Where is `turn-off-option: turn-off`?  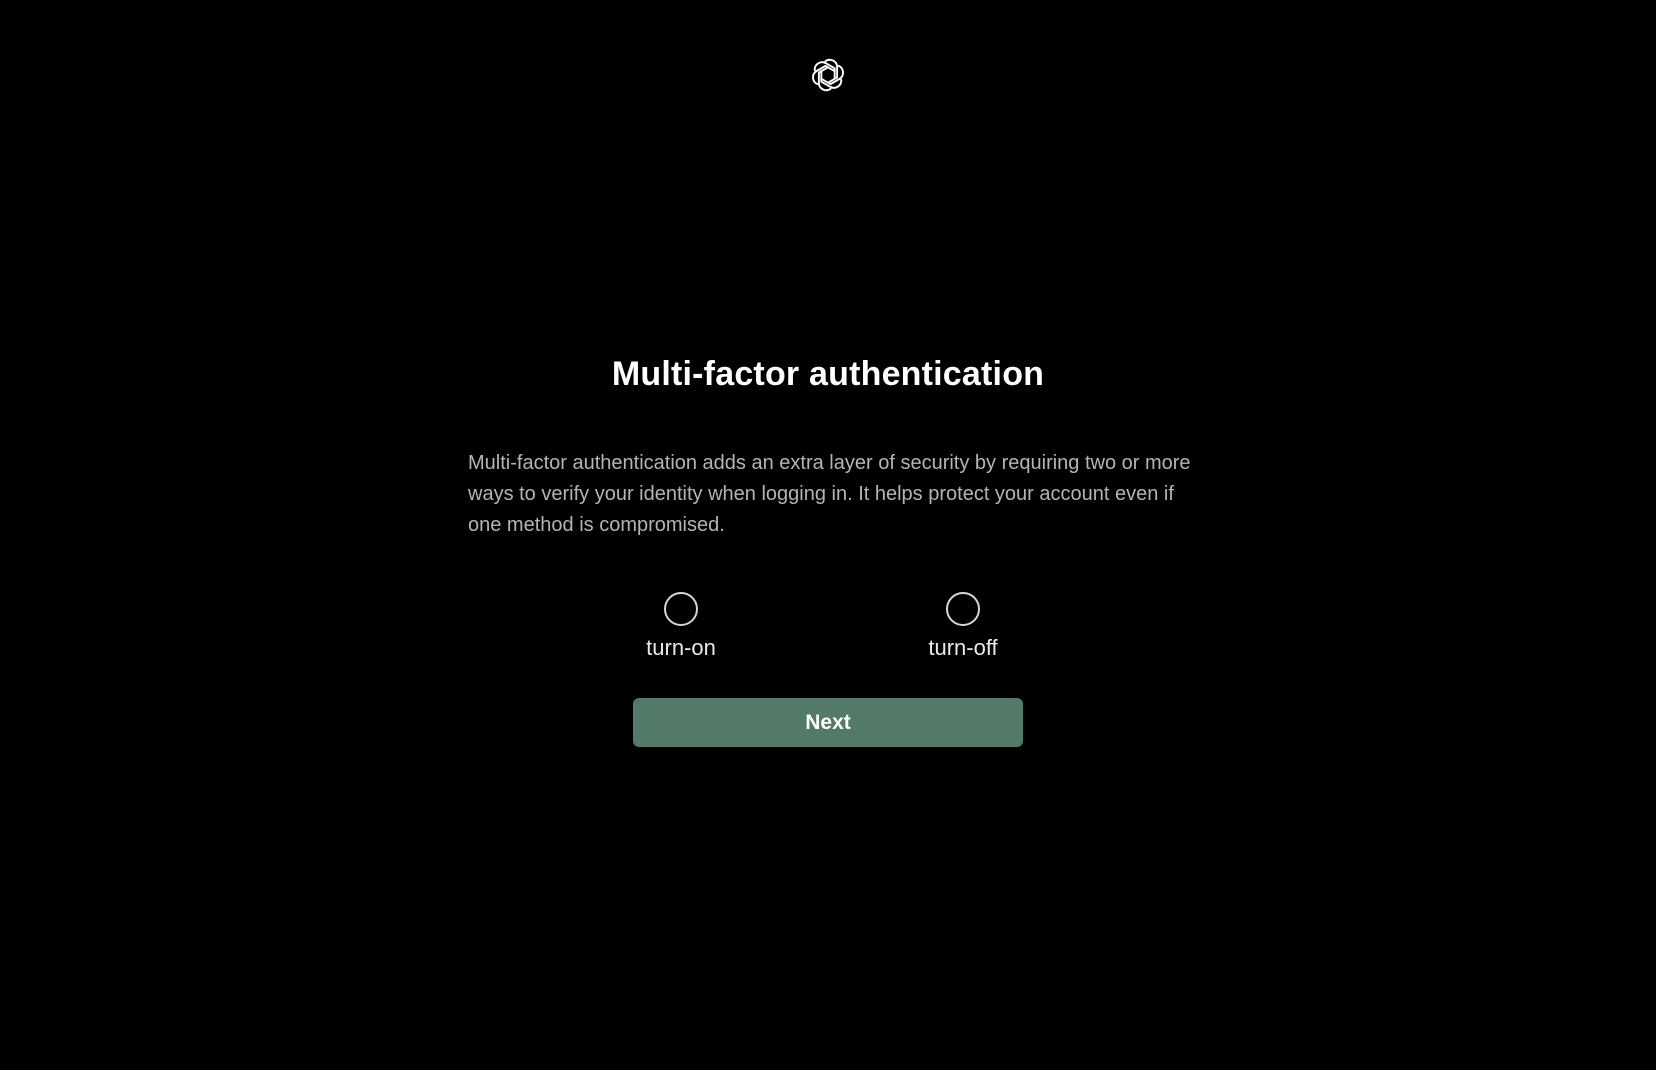 turn-off-option: turn-off is located at coordinates (963, 627).